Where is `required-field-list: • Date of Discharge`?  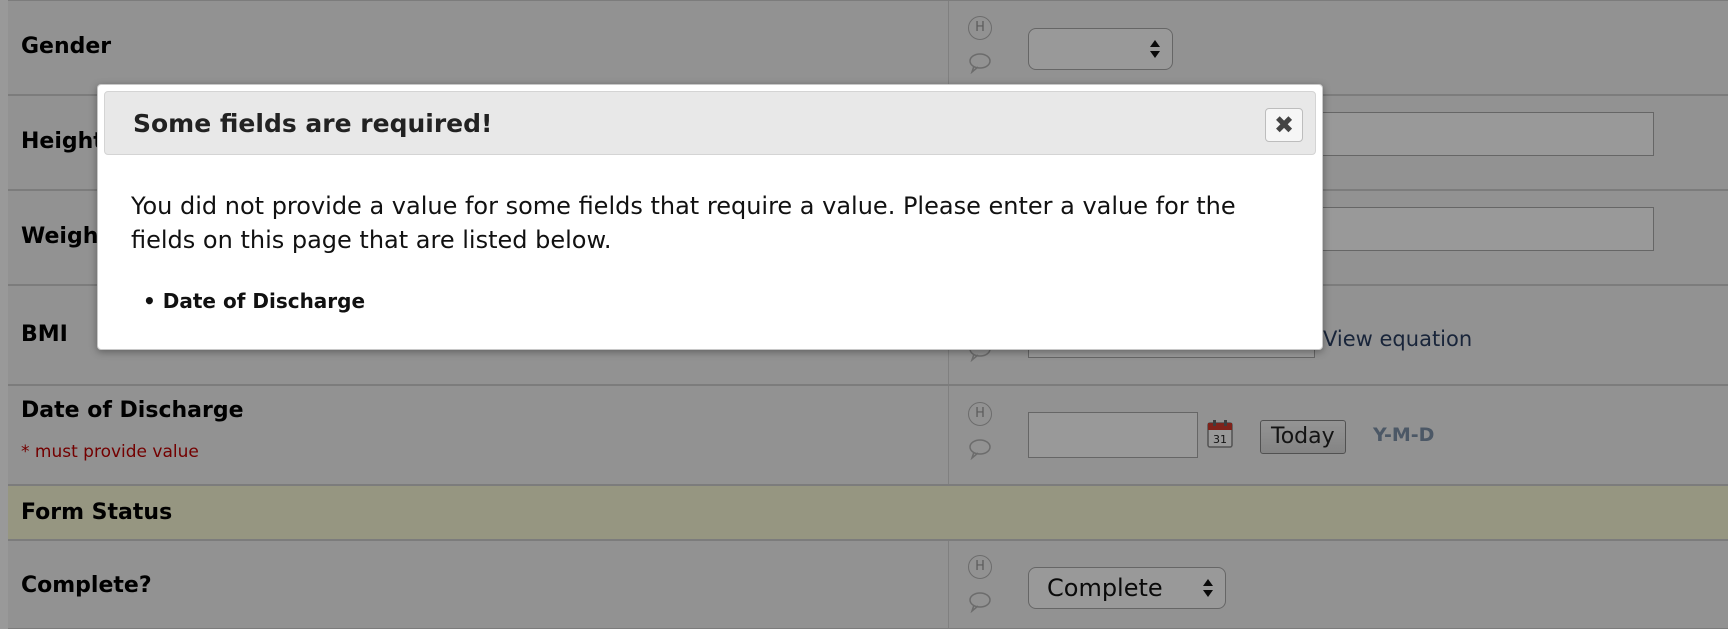 required-field-list: • Date of Discharge is located at coordinates (254, 301).